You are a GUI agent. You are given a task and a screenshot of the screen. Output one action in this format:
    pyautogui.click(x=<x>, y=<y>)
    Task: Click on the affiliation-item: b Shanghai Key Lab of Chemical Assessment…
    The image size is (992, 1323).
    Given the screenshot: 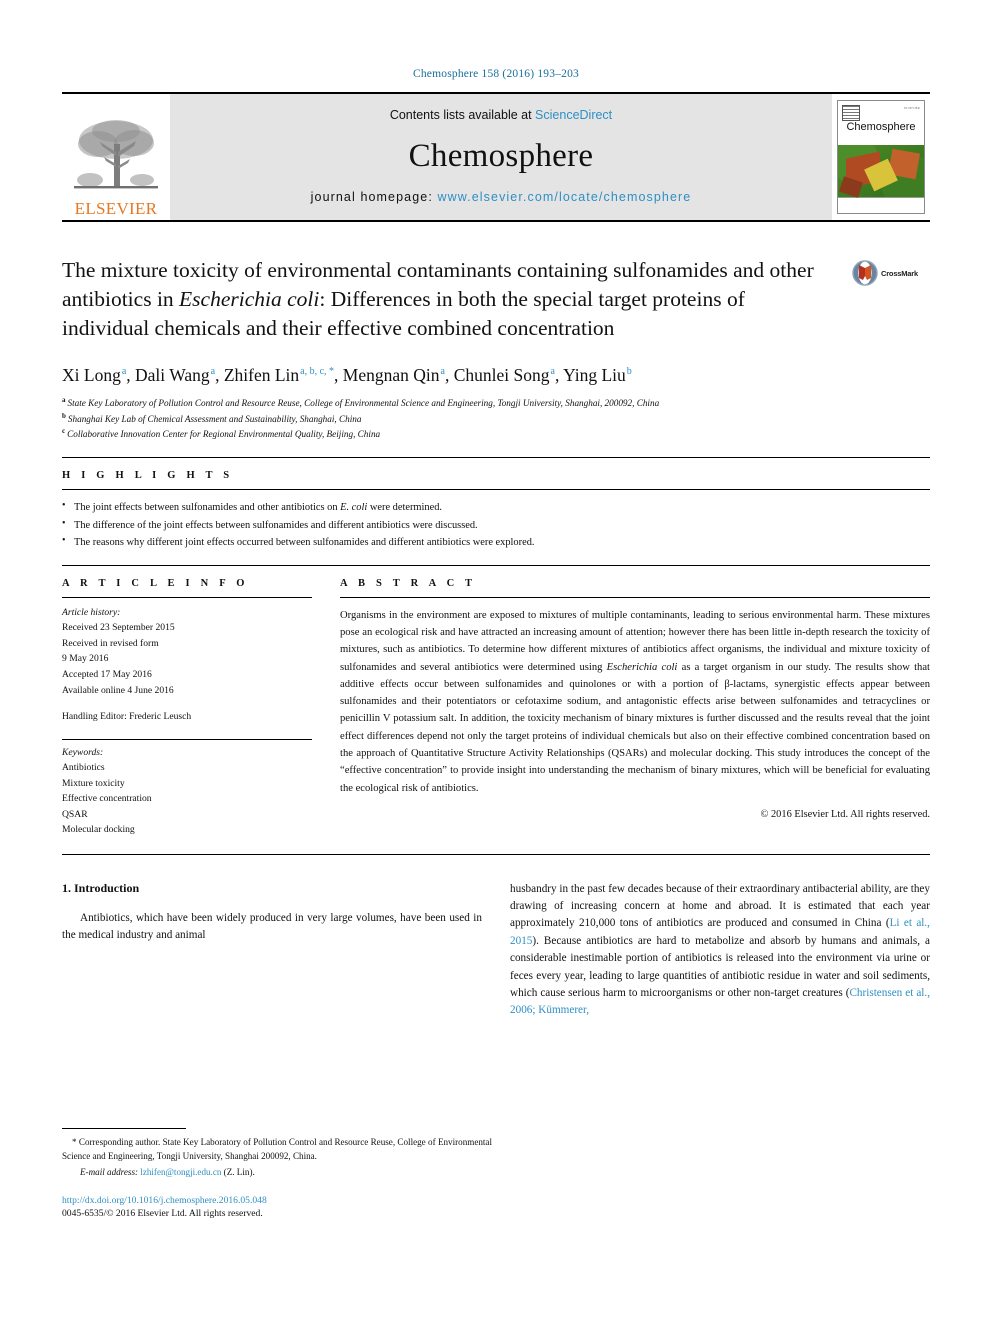 What is the action you would take?
    pyautogui.click(x=496, y=418)
    